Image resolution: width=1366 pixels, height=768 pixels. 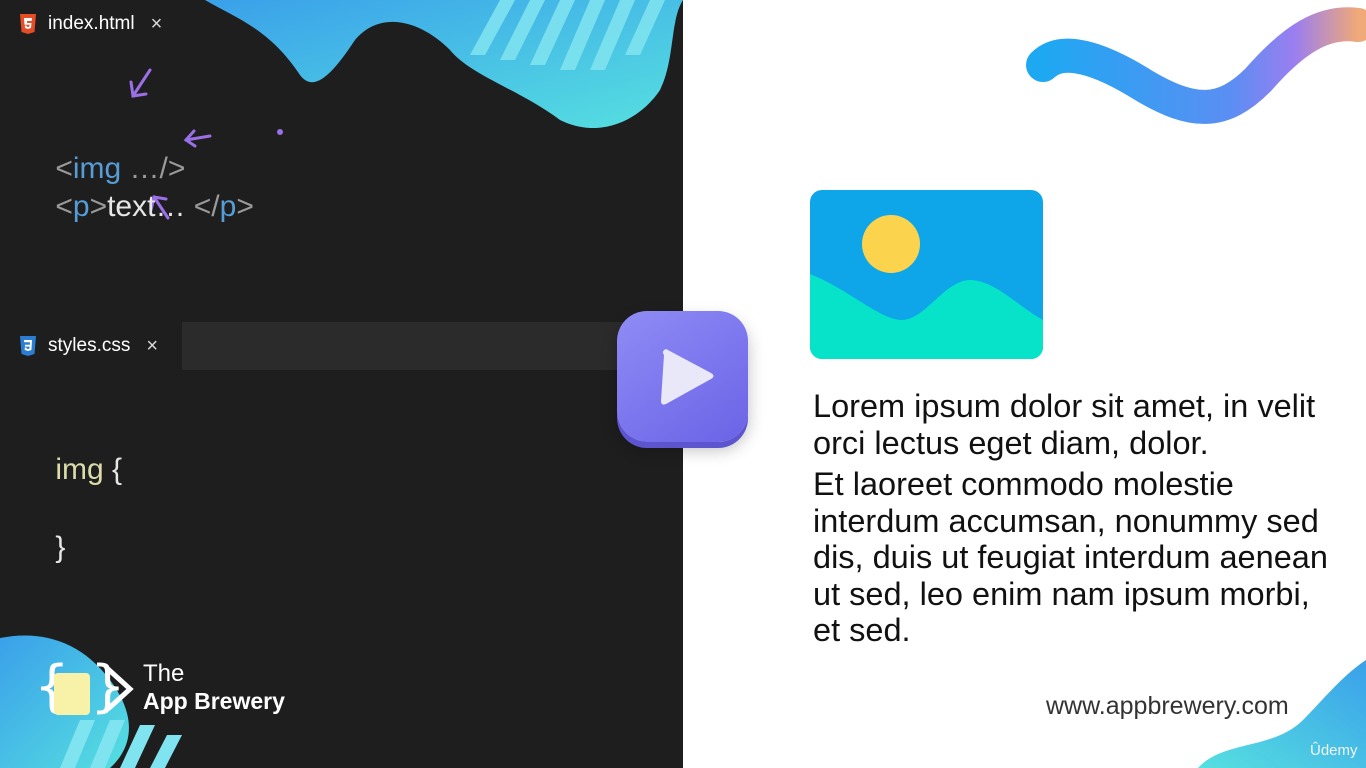 What do you see at coordinates (164, 673) in the screenshot?
I see `brand-line-1: The` at bounding box center [164, 673].